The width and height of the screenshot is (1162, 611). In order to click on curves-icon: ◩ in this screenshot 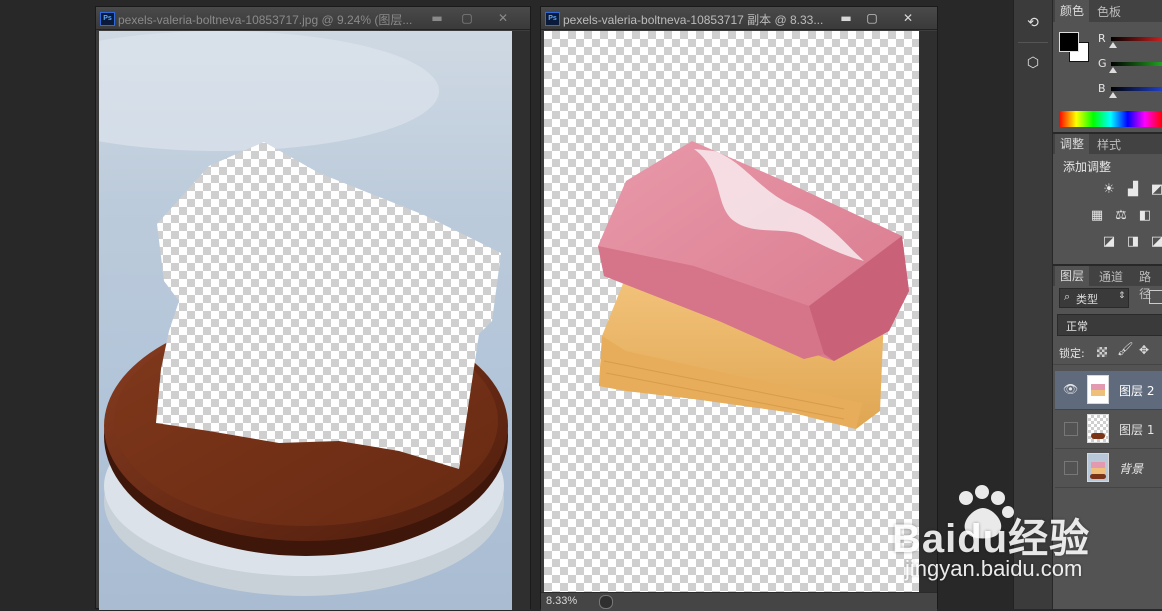, I will do `click(1155, 190)`.